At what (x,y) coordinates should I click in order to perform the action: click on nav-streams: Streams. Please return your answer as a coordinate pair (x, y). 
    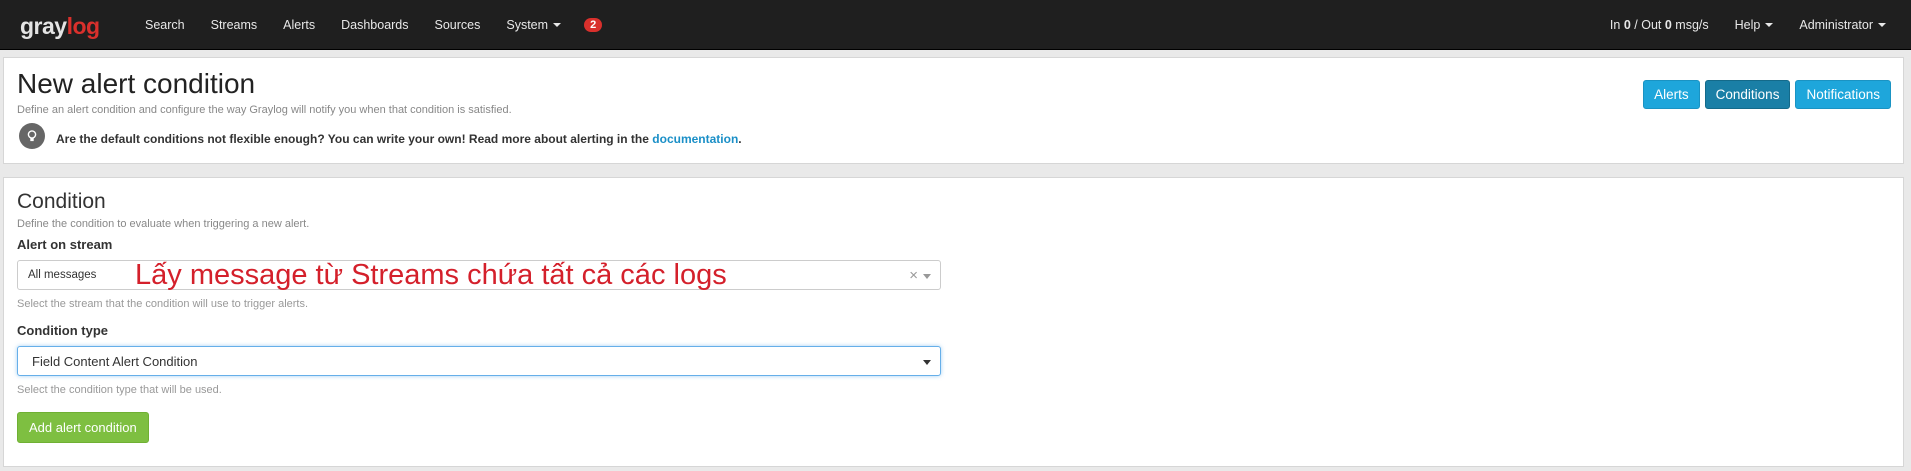
    Looking at the image, I should click on (234, 25).